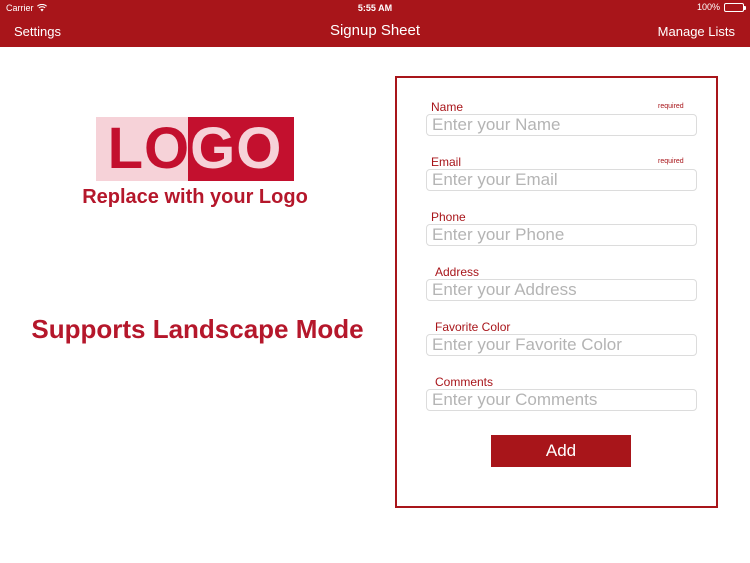 The height and width of the screenshot is (563, 750). Describe the element at coordinates (561, 400) in the screenshot. I see `comments-input` at that location.